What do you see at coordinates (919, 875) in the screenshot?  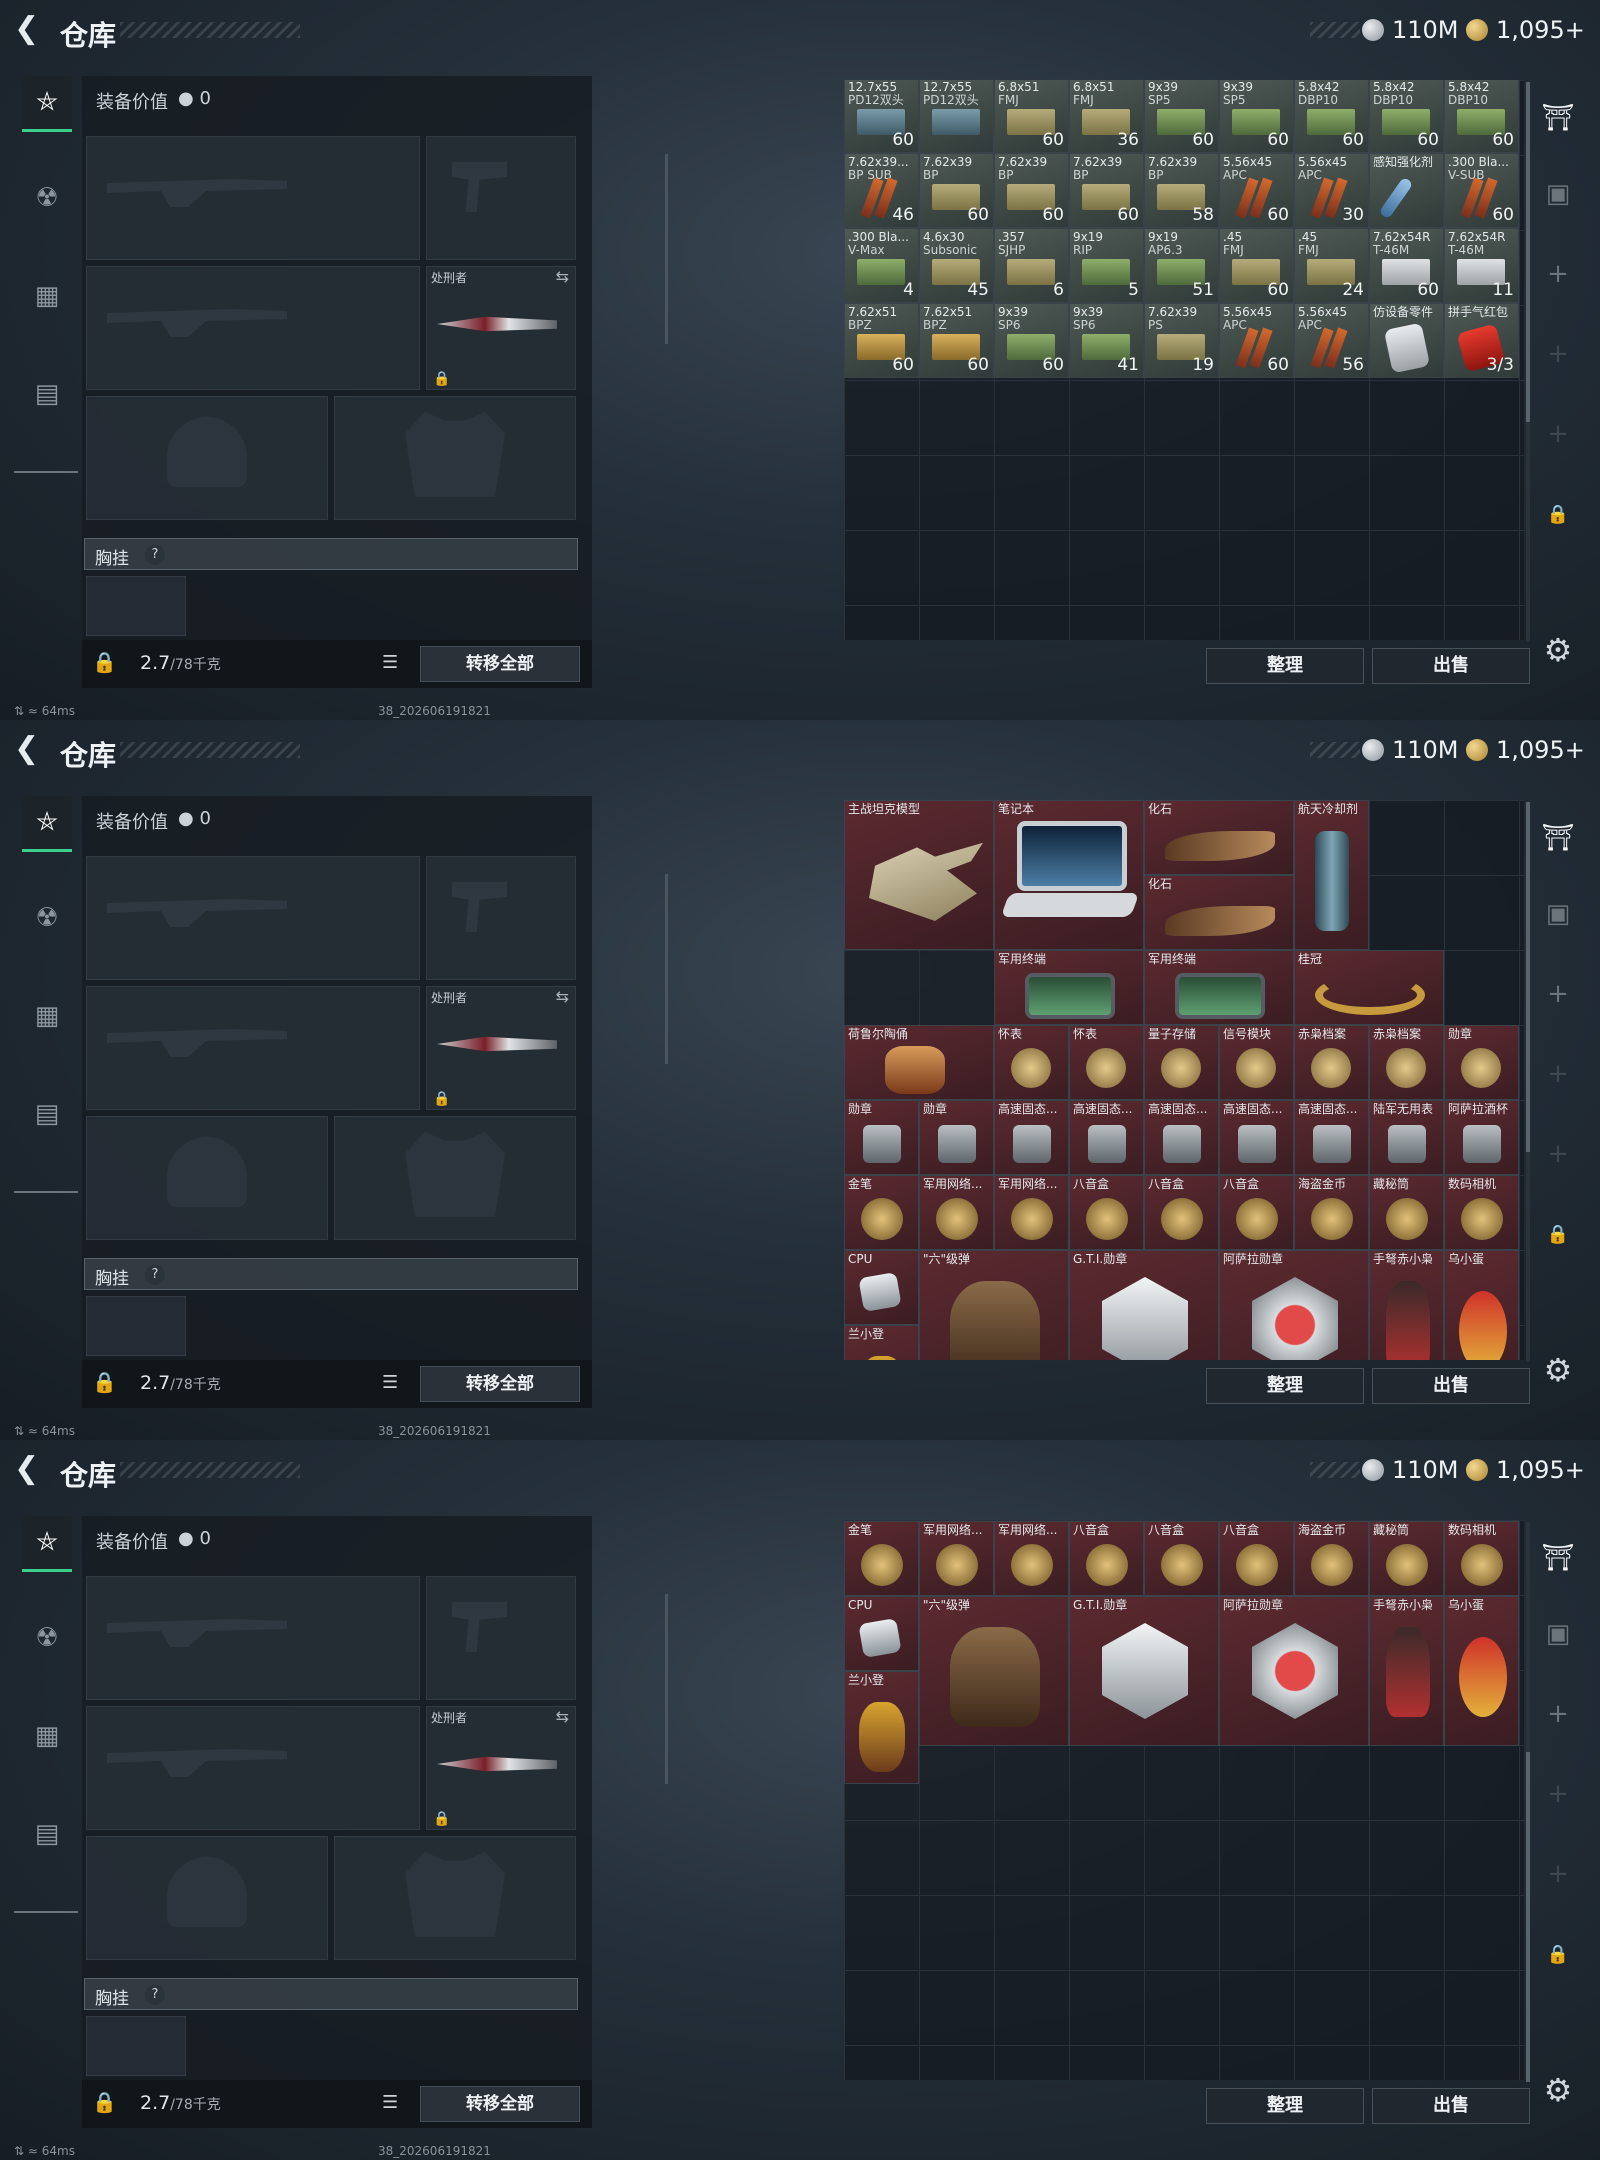 I see `tank-model: 主战坦克模型` at bounding box center [919, 875].